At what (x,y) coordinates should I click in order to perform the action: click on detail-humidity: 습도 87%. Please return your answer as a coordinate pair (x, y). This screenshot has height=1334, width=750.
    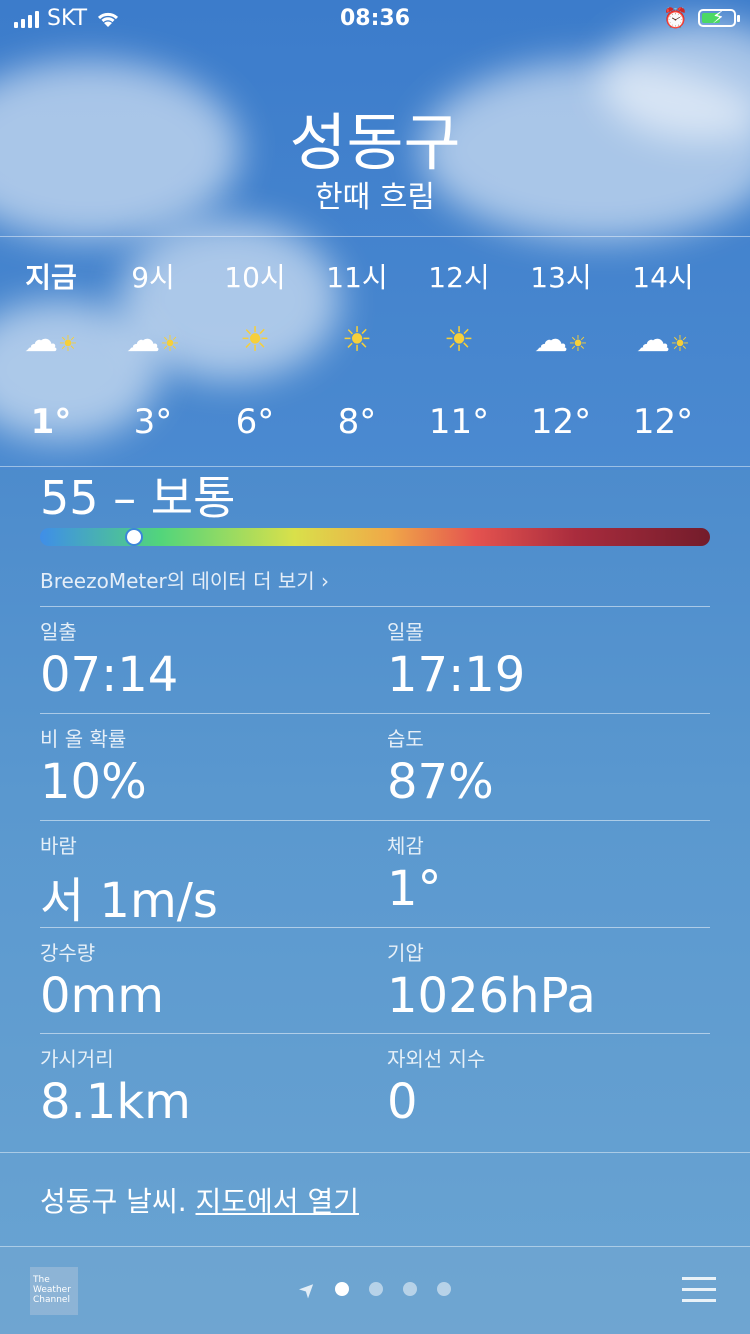
    Looking at the image, I should click on (440, 768).